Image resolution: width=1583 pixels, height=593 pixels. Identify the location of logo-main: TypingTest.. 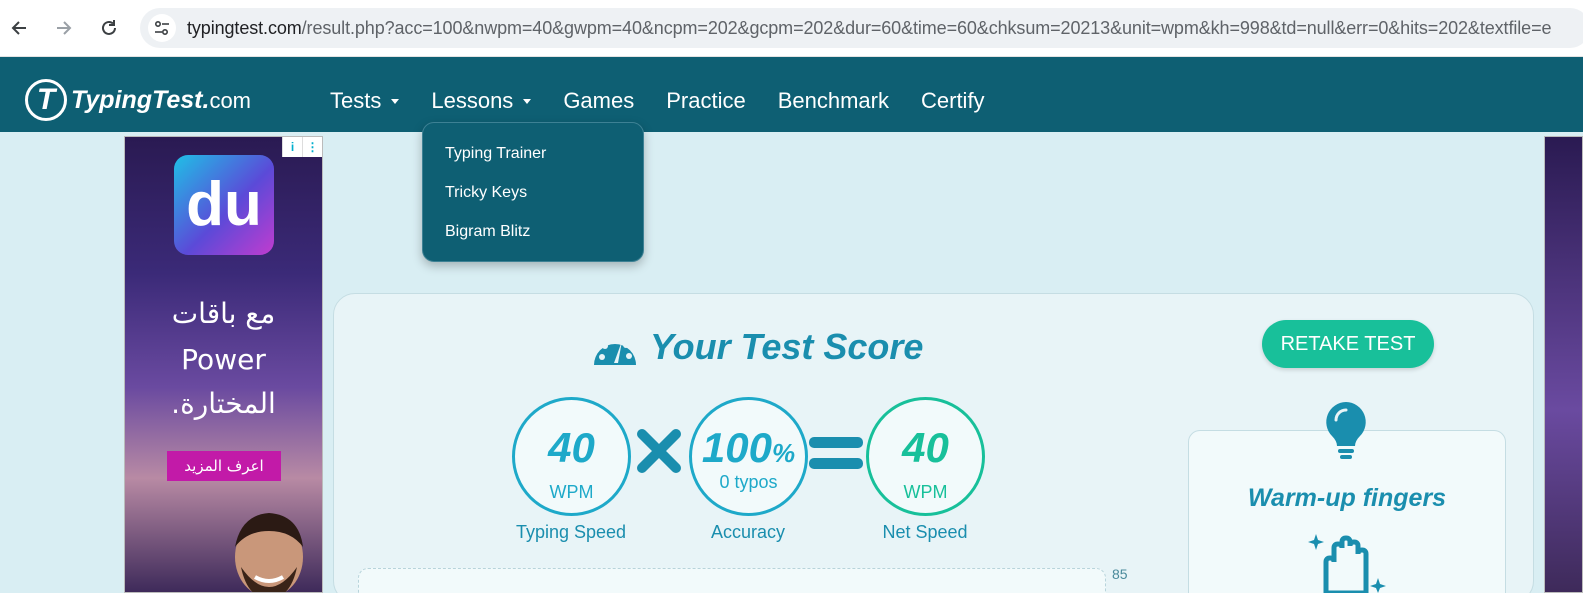
(140, 99).